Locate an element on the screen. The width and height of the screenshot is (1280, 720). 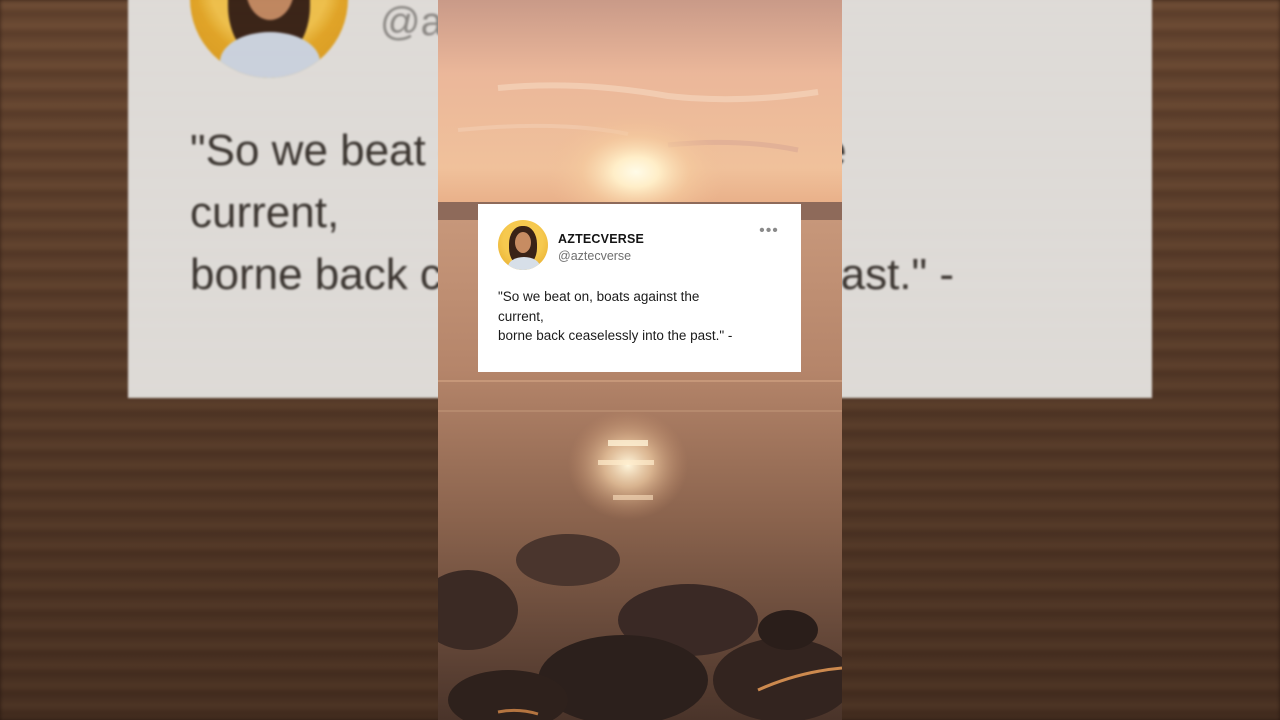
more-options-icon: ••• is located at coordinates (769, 231).